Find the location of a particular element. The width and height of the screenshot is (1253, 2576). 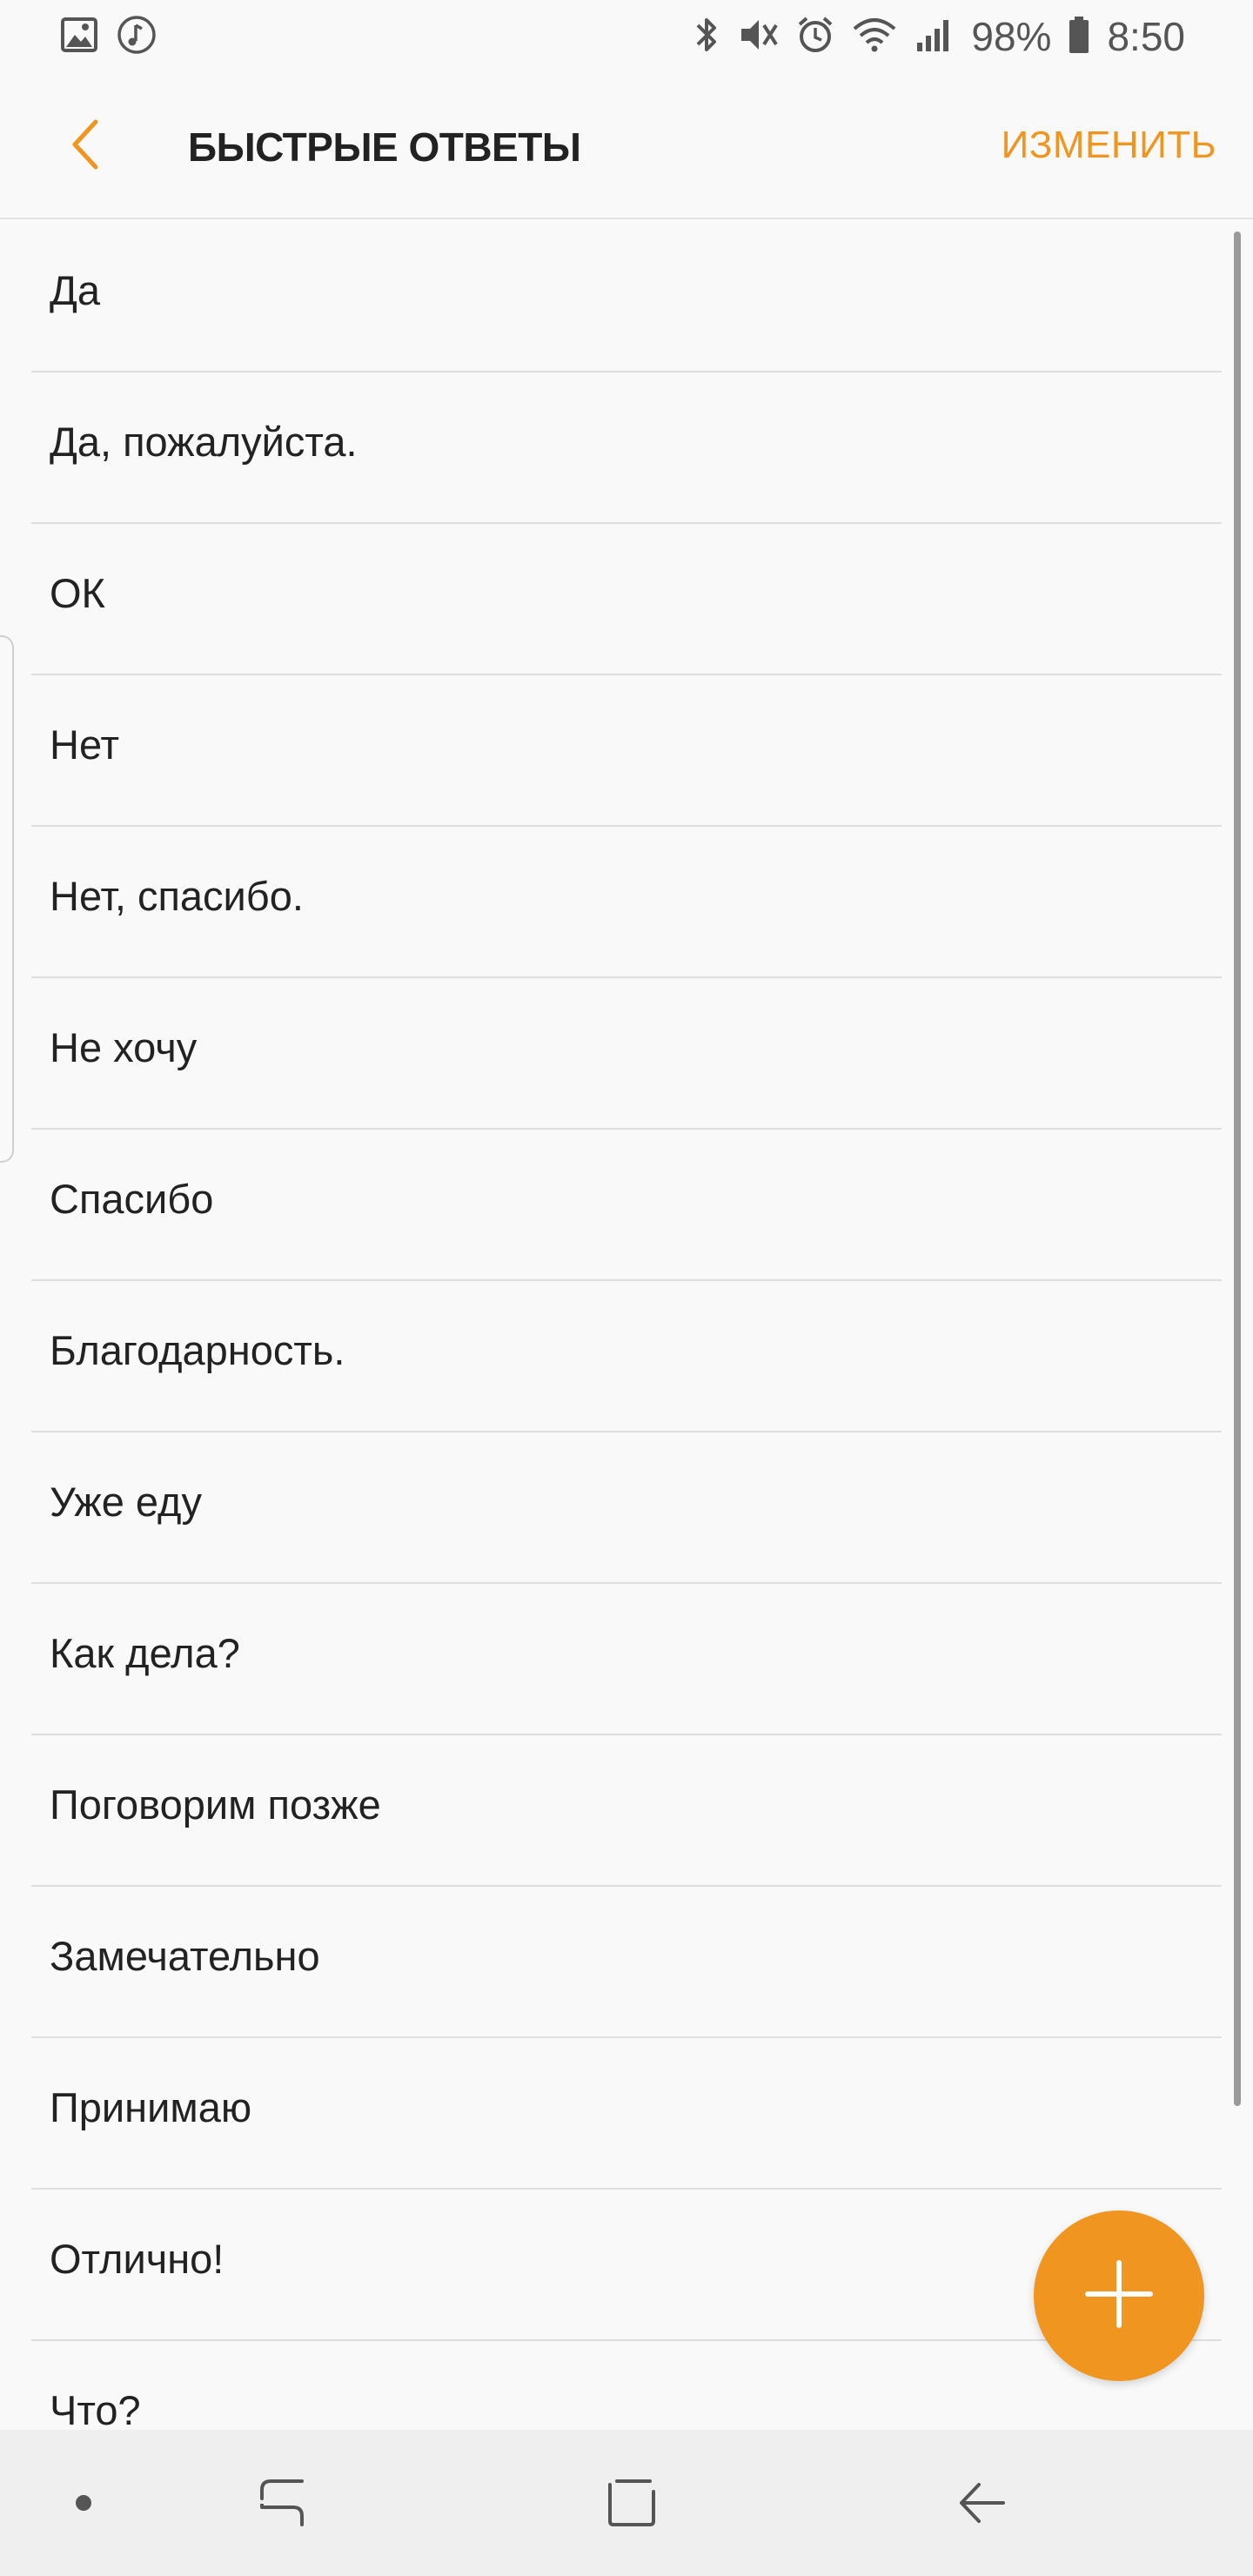

list-item: Принимаю is located at coordinates (626, 2114).